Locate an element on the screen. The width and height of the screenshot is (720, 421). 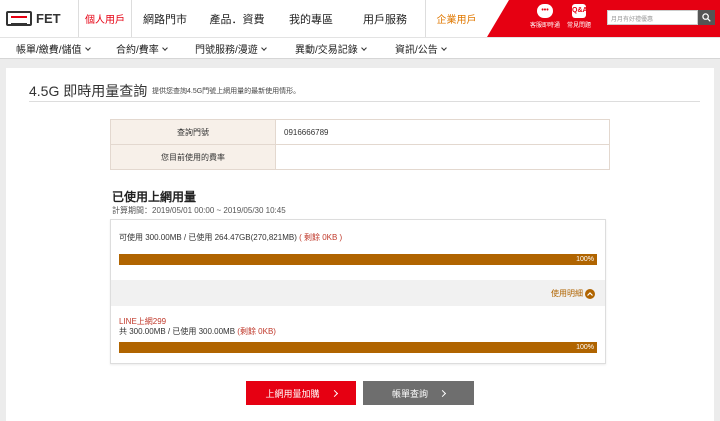
plan-usage-percent: 100% is located at coordinates (585, 347).